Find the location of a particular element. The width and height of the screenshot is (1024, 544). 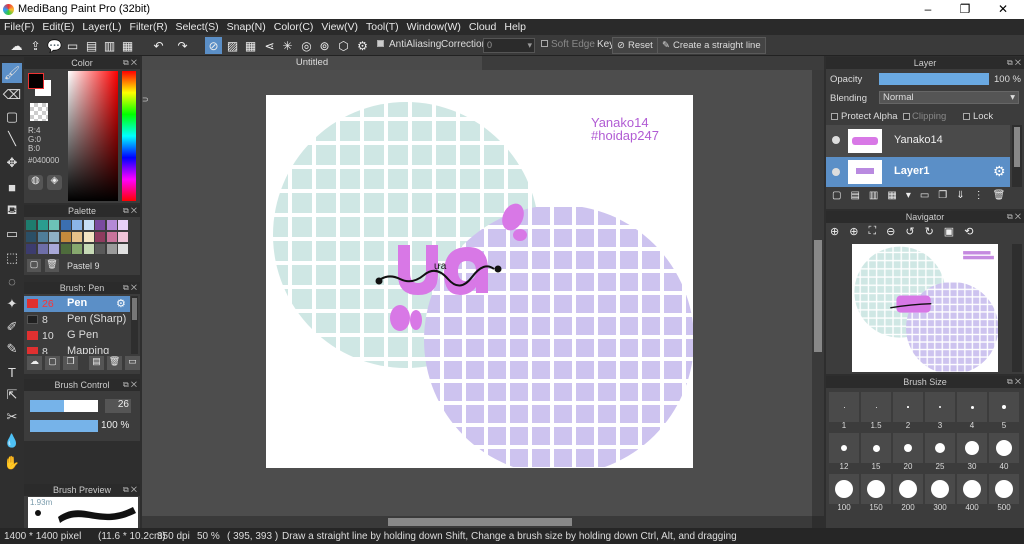

page-icon: ▥ is located at coordinates (109, 45).